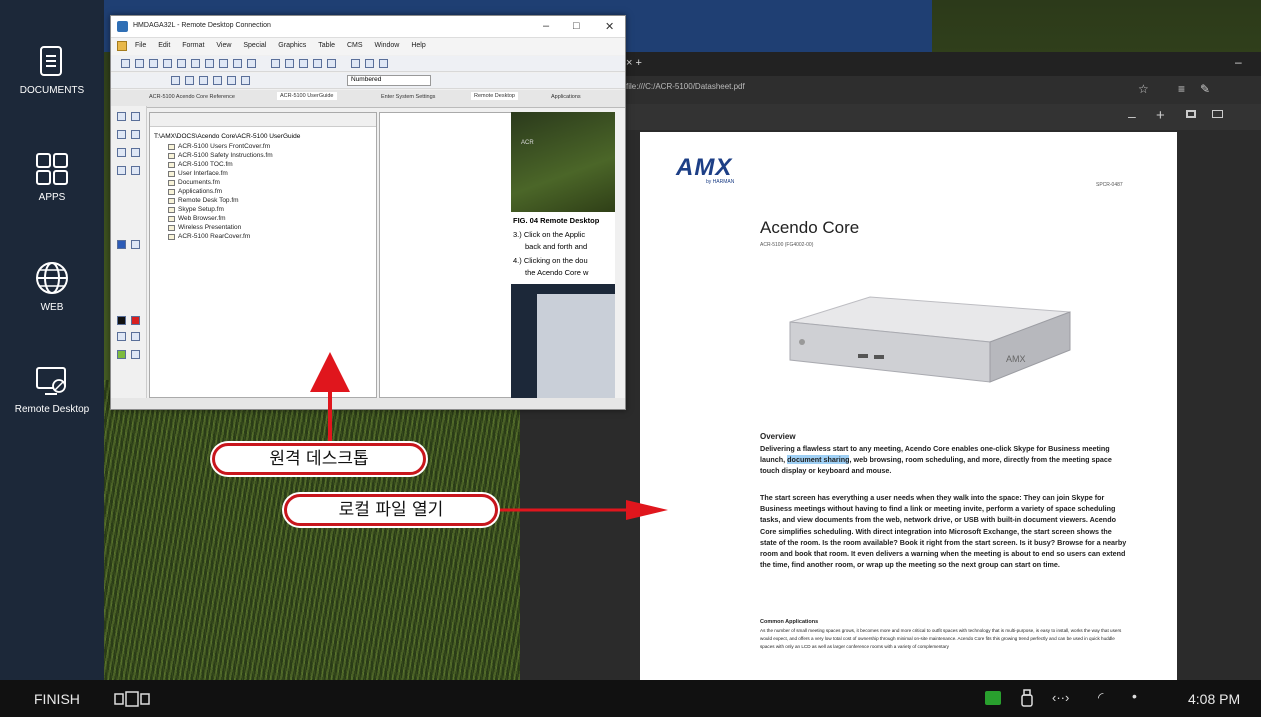 The width and height of the screenshot is (1261, 717). Describe the element at coordinates (489, 436) in the screenshot. I see `annotation-arrows` at that location.